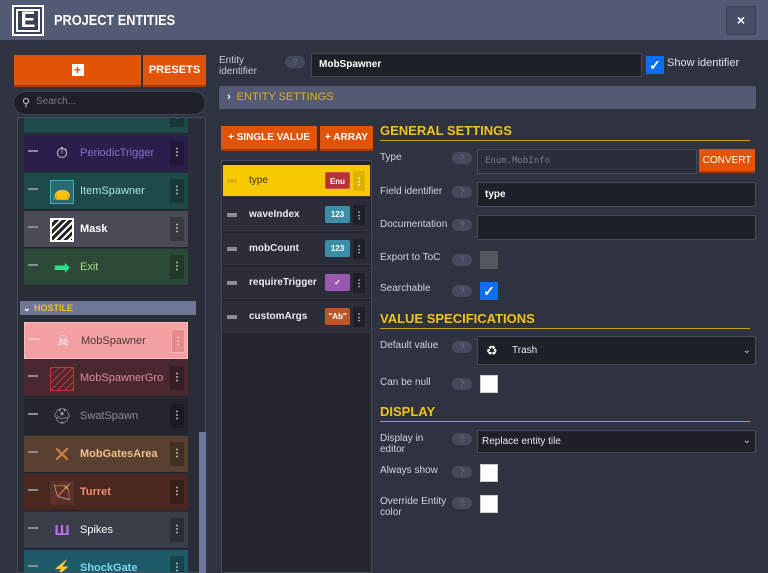 The width and height of the screenshot is (768, 573). What do you see at coordinates (122, 378) in the screenshot?
I see `item-label: MobSpawnerGroup` at bounding box center [122, 378].